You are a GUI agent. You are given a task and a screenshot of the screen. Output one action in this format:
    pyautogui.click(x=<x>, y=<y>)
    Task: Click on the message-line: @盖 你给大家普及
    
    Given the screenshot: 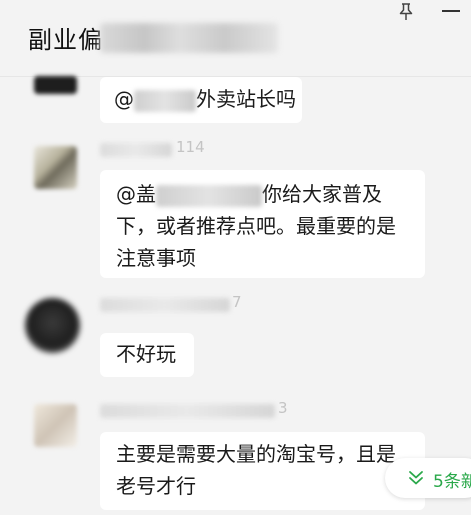 What is the action you would take?
    pyautogui.click(x=249, y=194)
    